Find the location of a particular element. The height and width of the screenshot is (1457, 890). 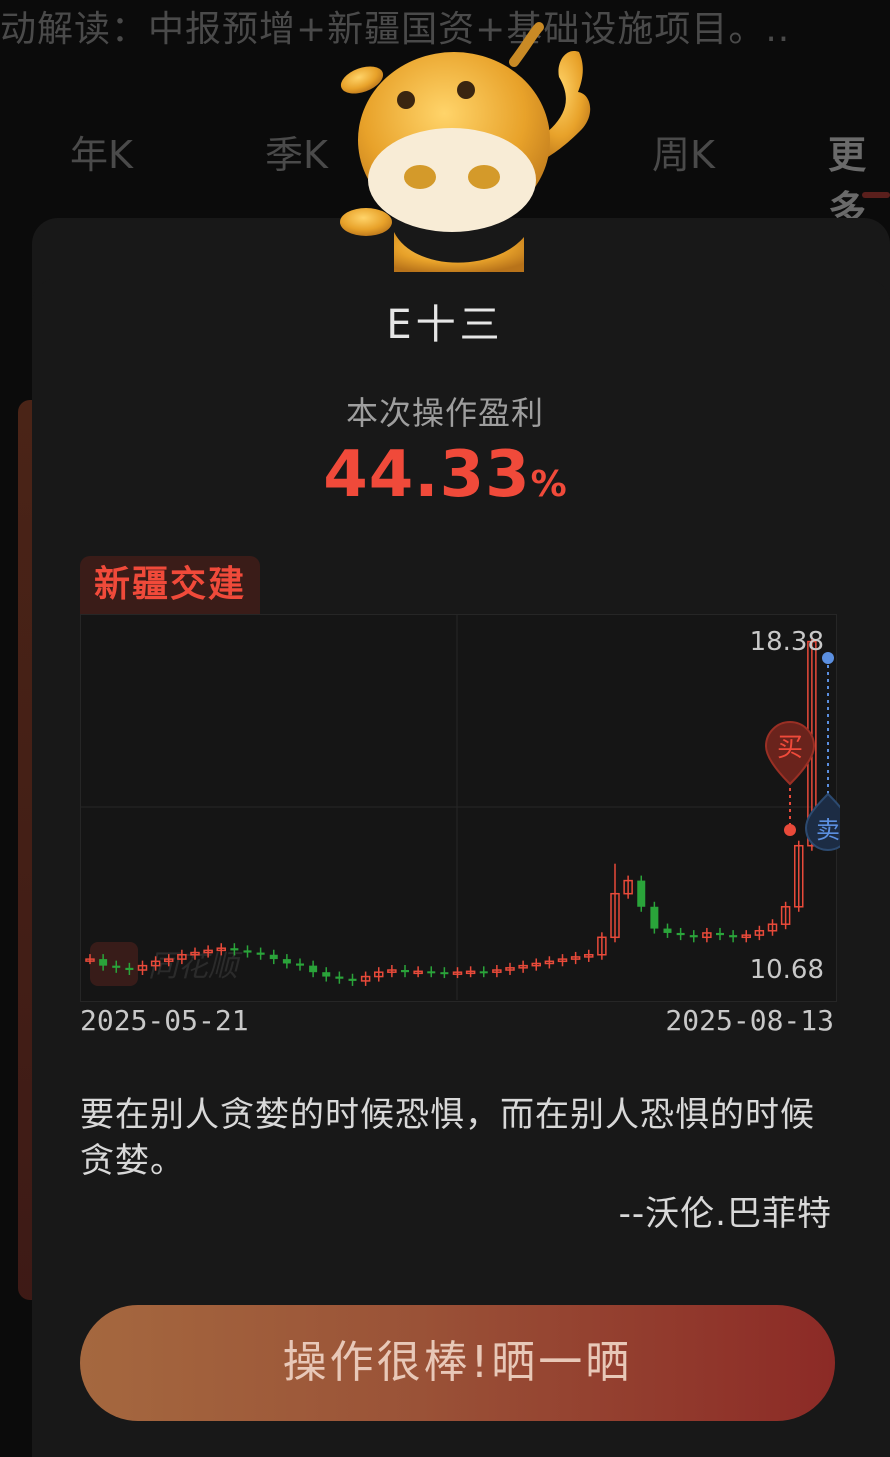

chart-start-date: 2025-05-21 is located at coordinates (164, 1020).